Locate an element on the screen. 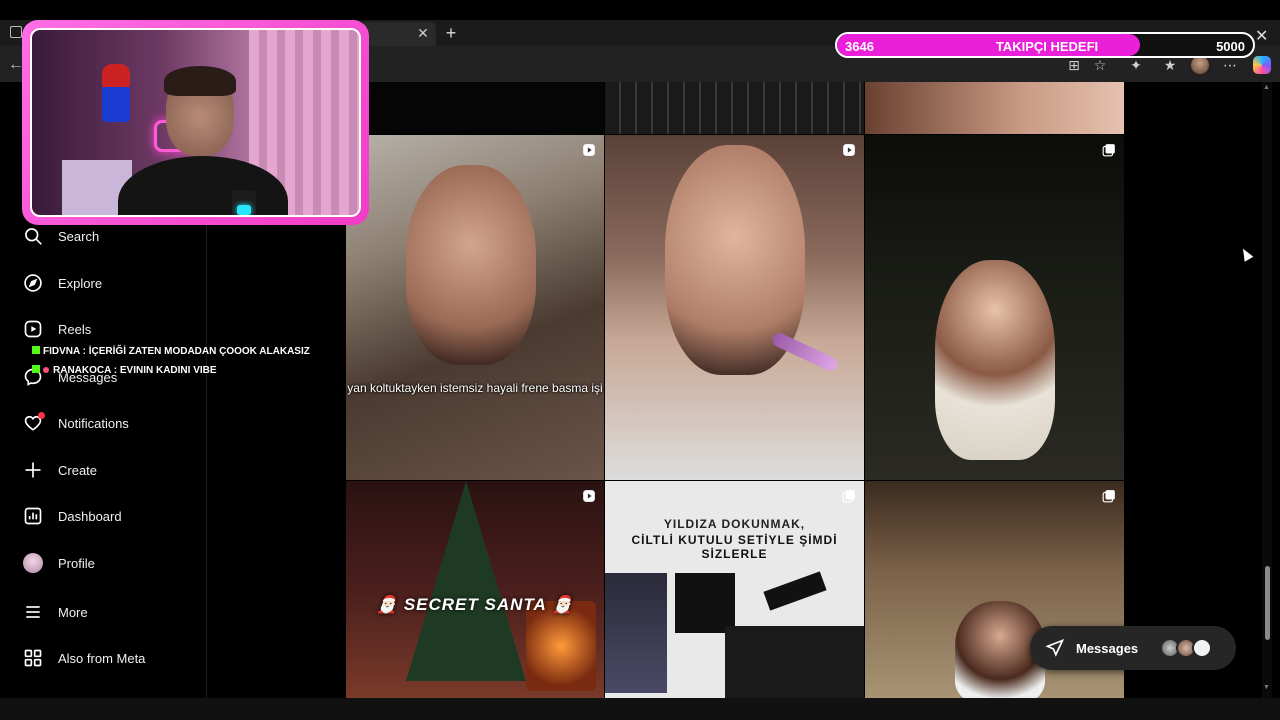 This screenshot has height=720, width=1280. scroll-down-icon: ▼ is located at coordinates (1266, 687).